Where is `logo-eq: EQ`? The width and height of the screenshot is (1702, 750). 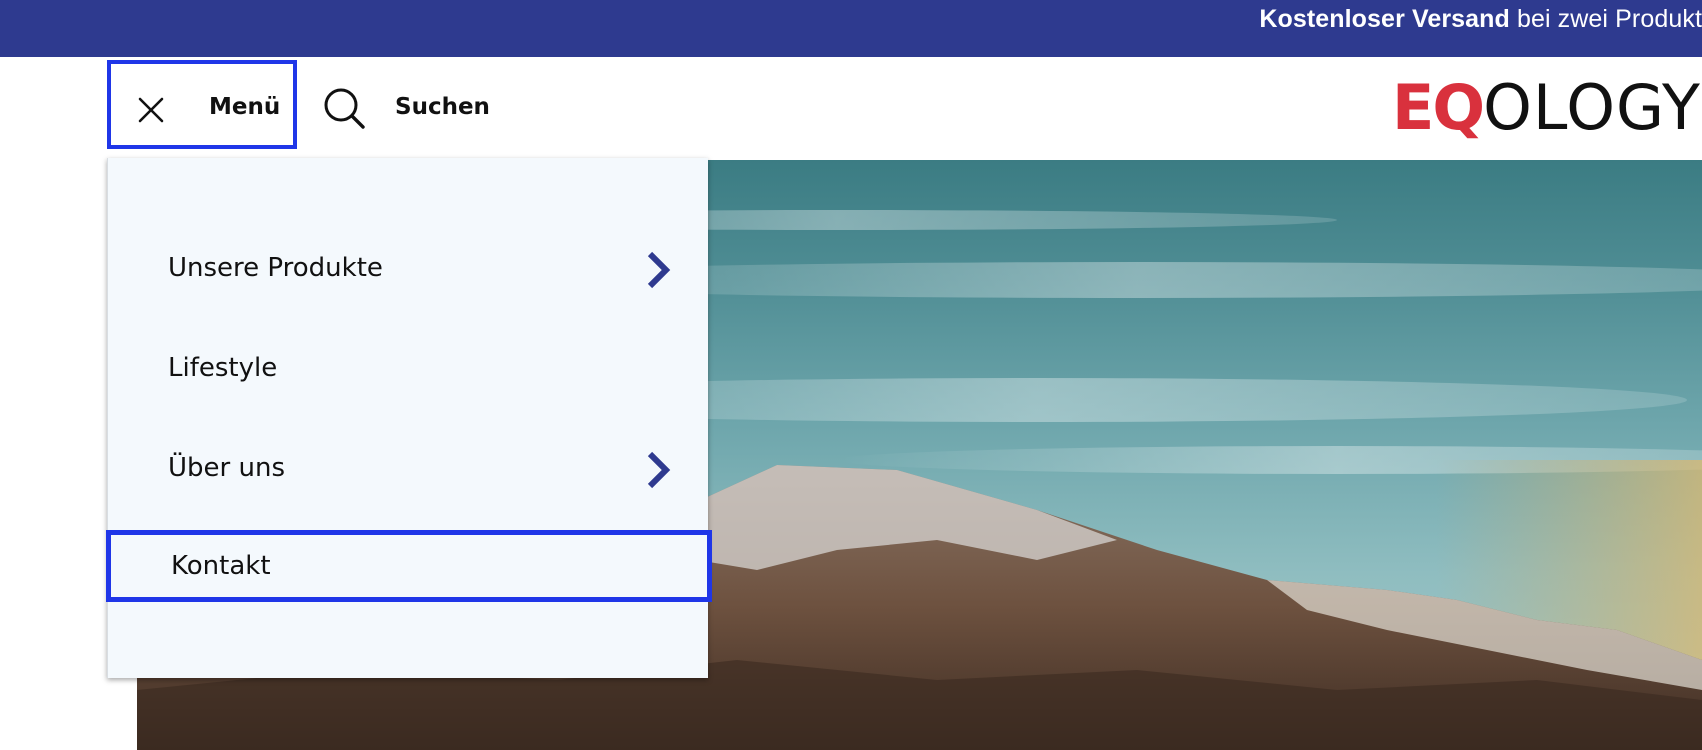
logo-eq: EQ is located at coordinates (1438, 107).